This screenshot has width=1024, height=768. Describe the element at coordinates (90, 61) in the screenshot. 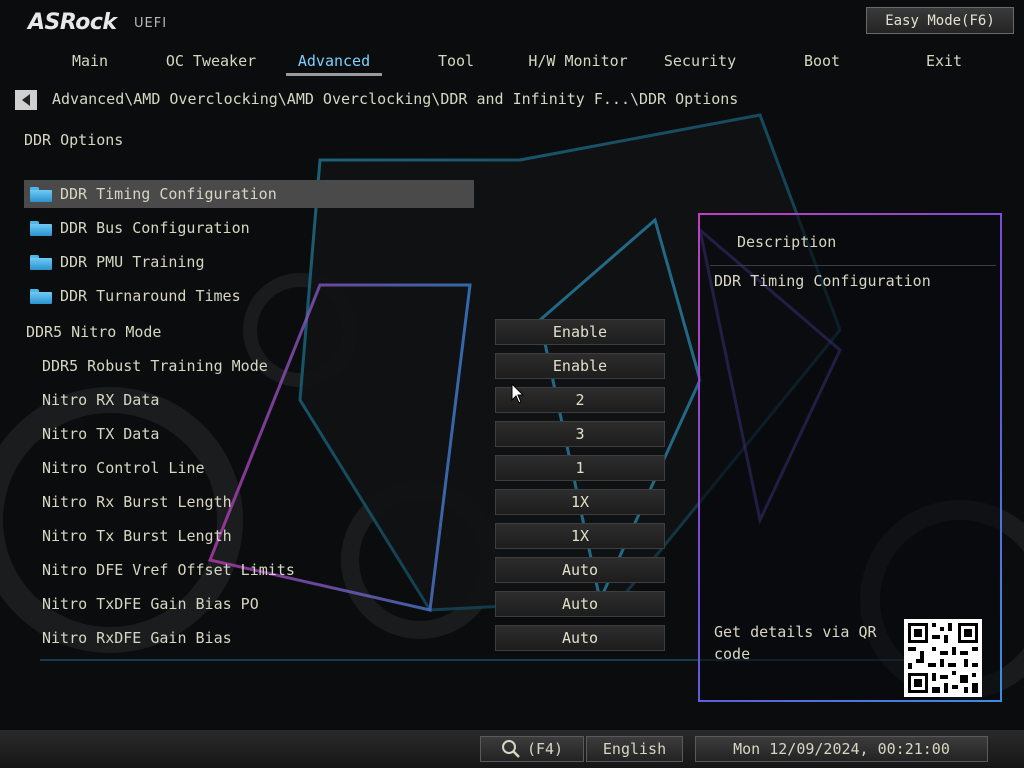

I see `tab-main: Main` at that location.